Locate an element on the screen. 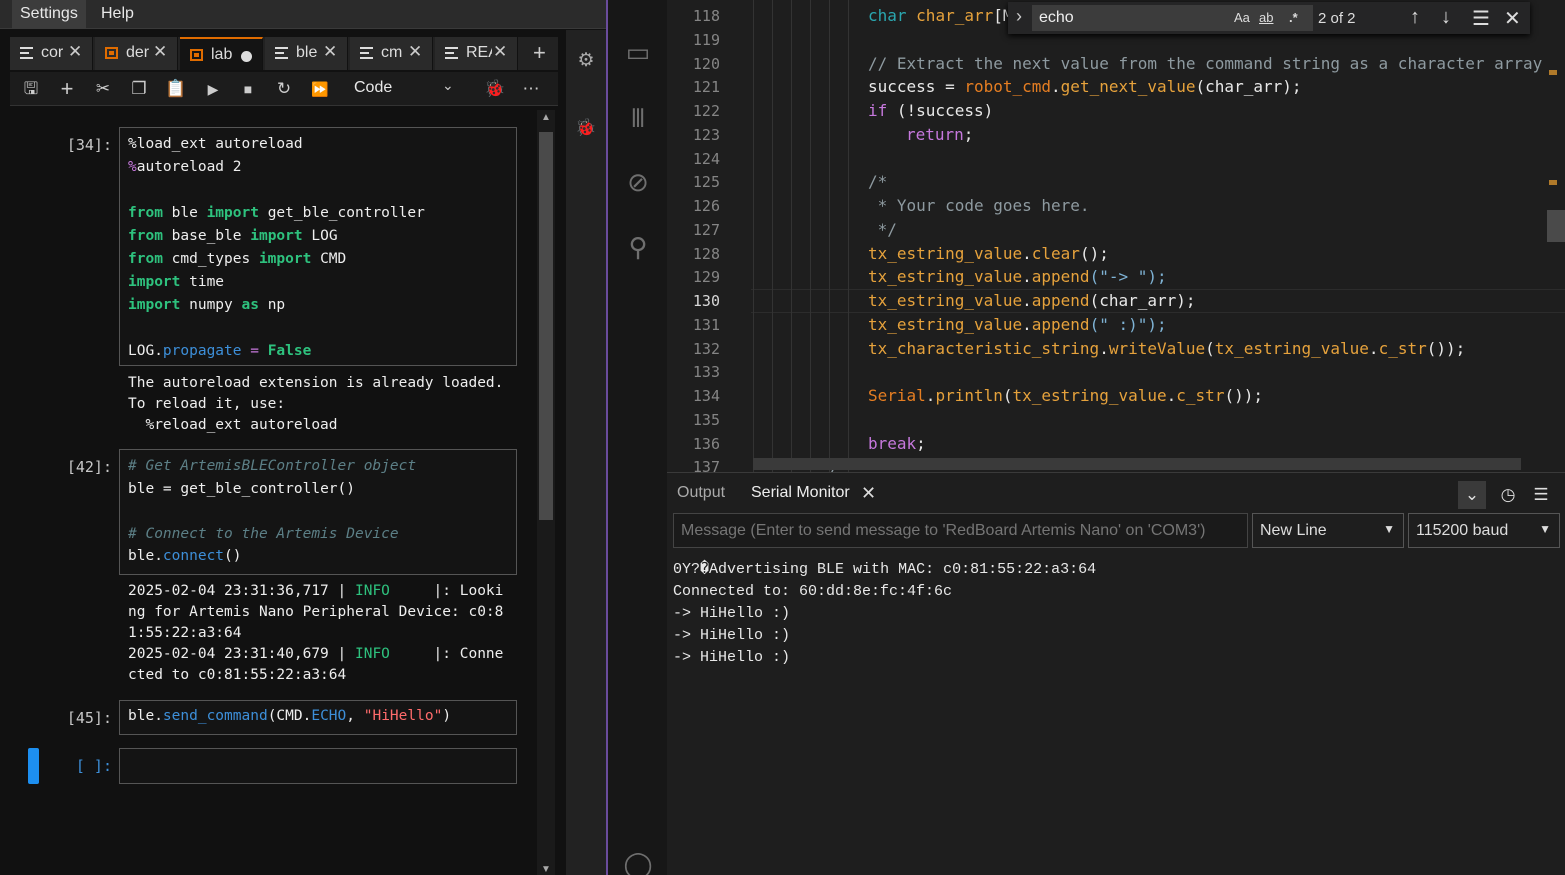 The height and width of the screenshot is (875, 1565). code-ident: Serial is located at coordinates (897, 395).